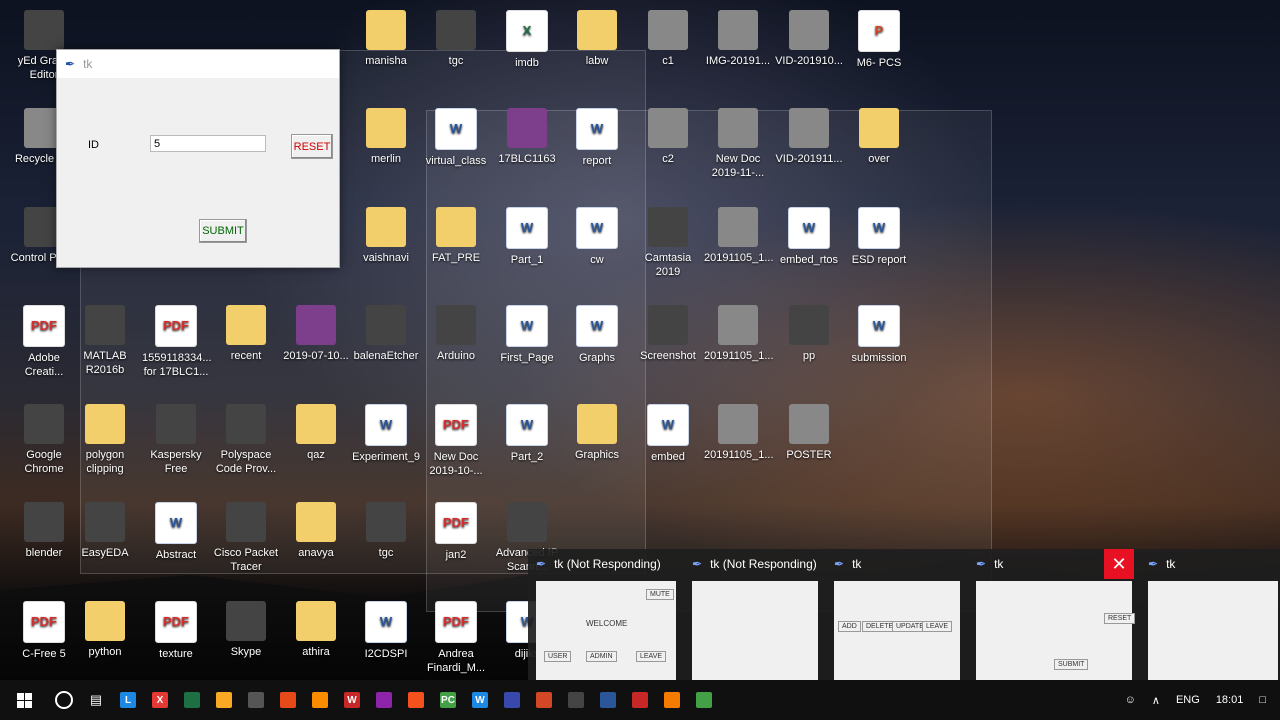 This screenshot has width=1280, height=720. What do you see at coordinates (879, 335) in the screenshot?
I see `desktop-icon: Wsubmission` at bounding box center [879, 335].